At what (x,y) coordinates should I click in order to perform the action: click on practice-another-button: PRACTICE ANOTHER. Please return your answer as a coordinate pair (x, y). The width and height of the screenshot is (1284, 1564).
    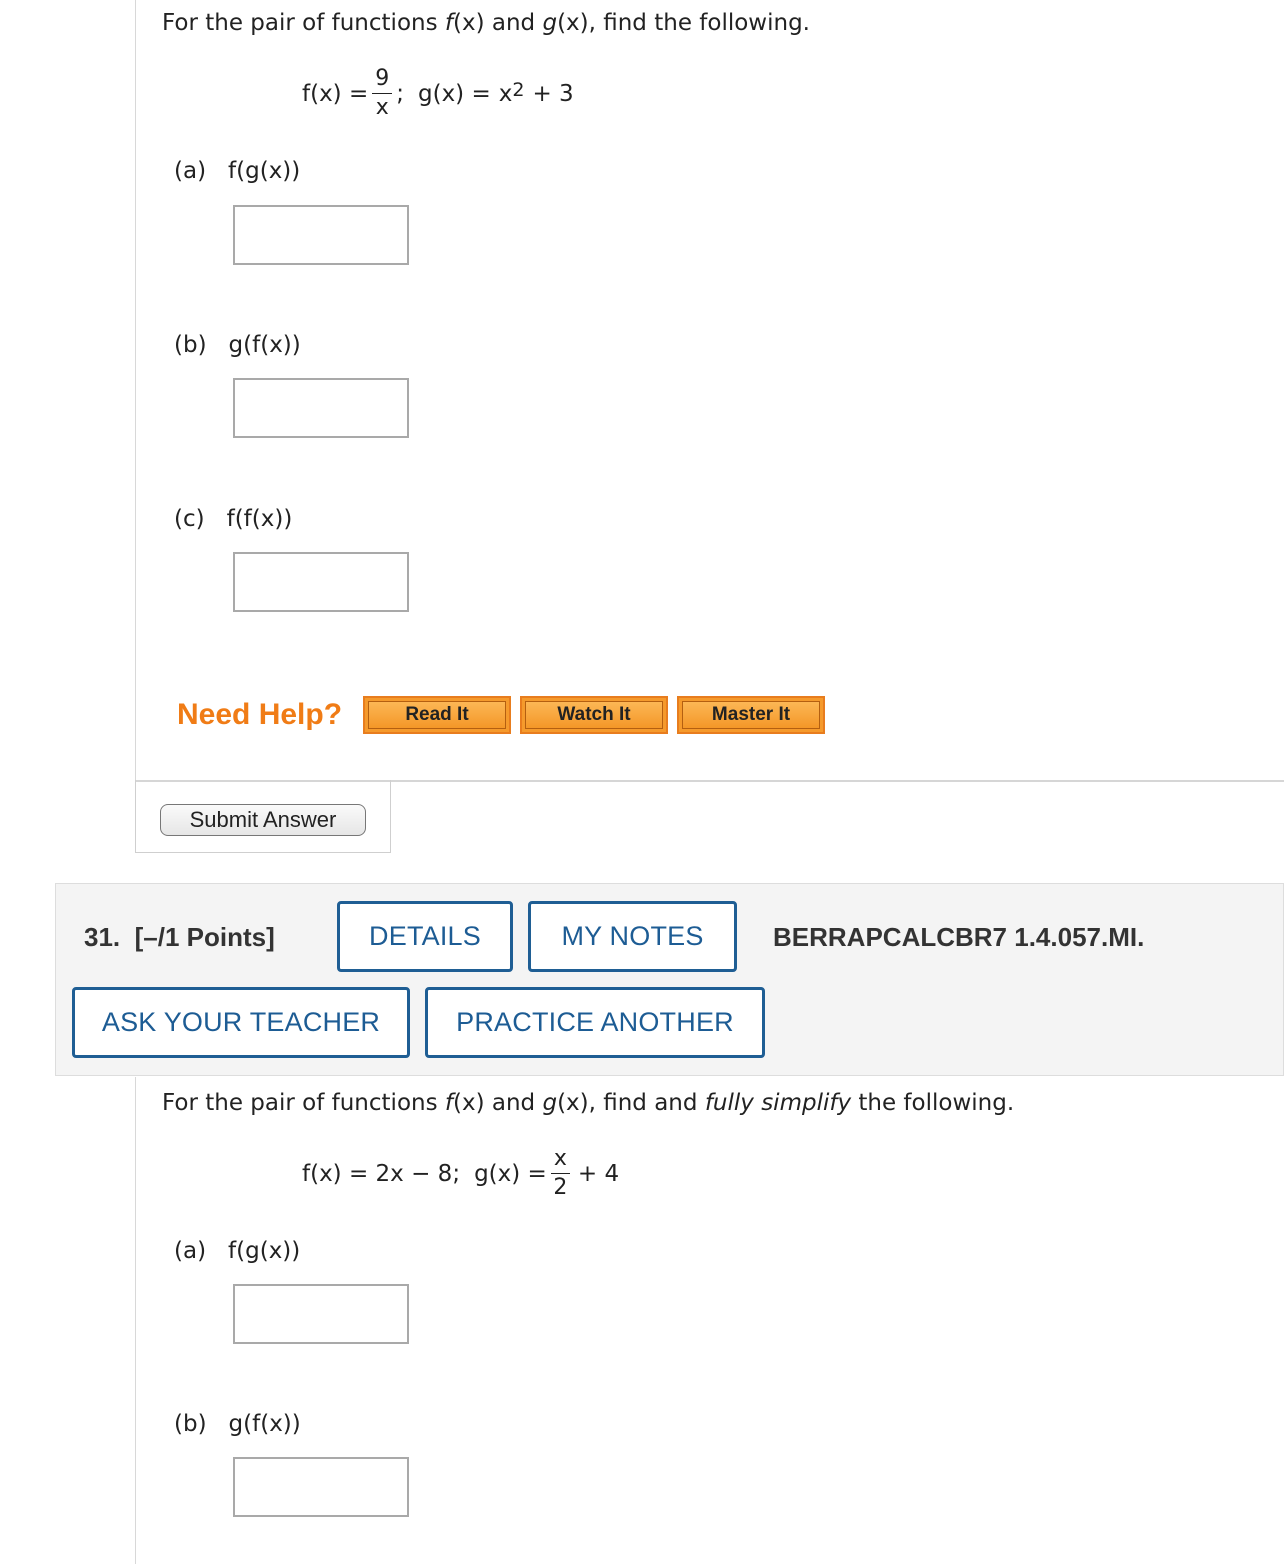
    Looking at the image, I should click on (595, 1022).